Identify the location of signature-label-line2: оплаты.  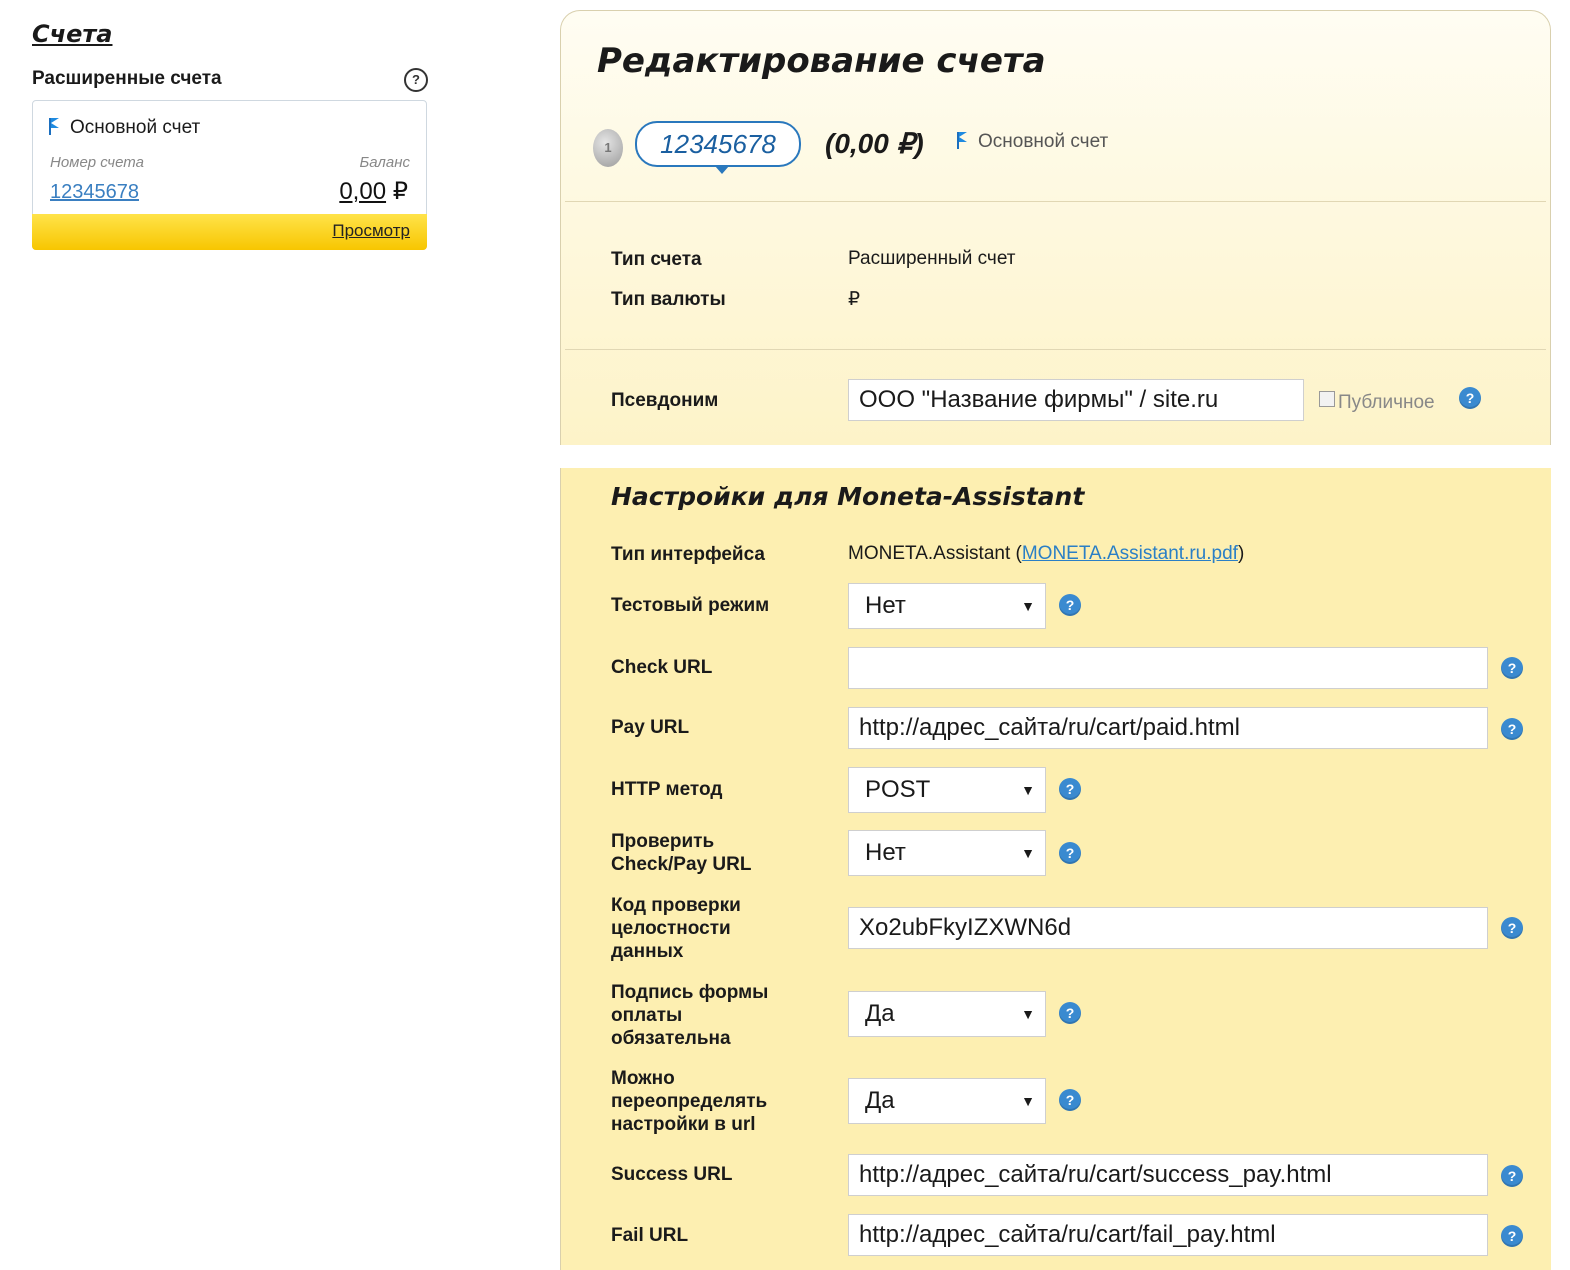
(647, 1015).